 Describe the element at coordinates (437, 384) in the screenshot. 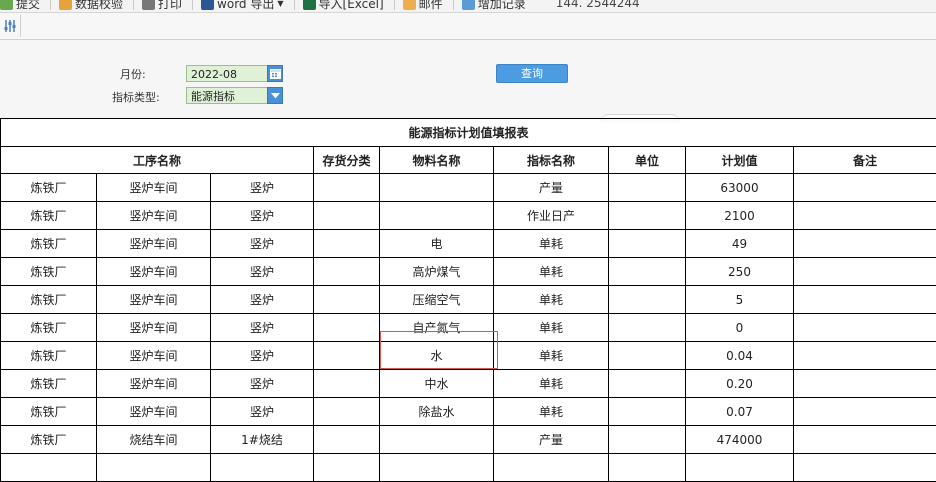

I see `cell-material: 中水` at that location.